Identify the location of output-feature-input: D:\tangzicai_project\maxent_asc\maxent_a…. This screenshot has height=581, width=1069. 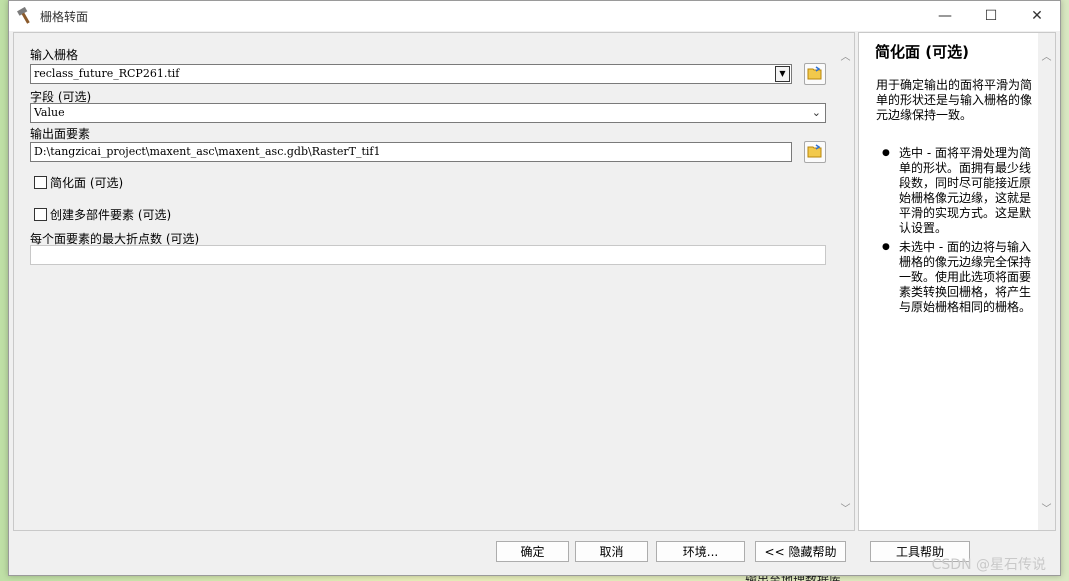
(411, 152).